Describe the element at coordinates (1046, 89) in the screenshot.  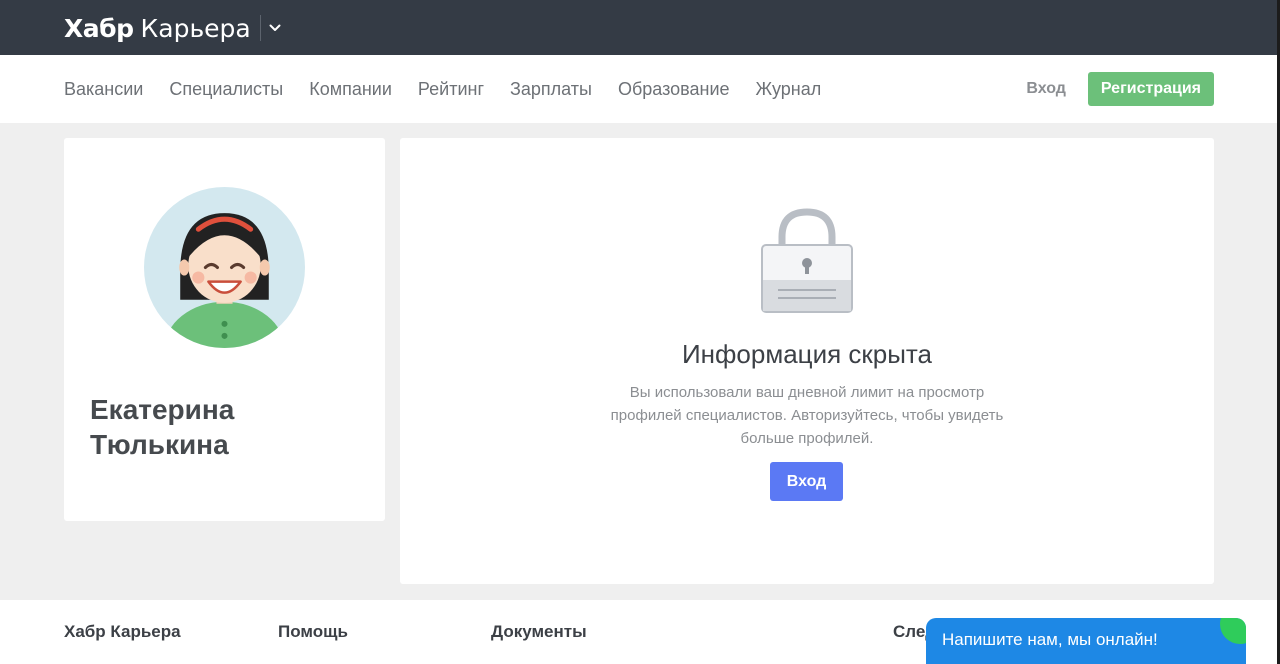
I see `login-link: Вход` at that location.